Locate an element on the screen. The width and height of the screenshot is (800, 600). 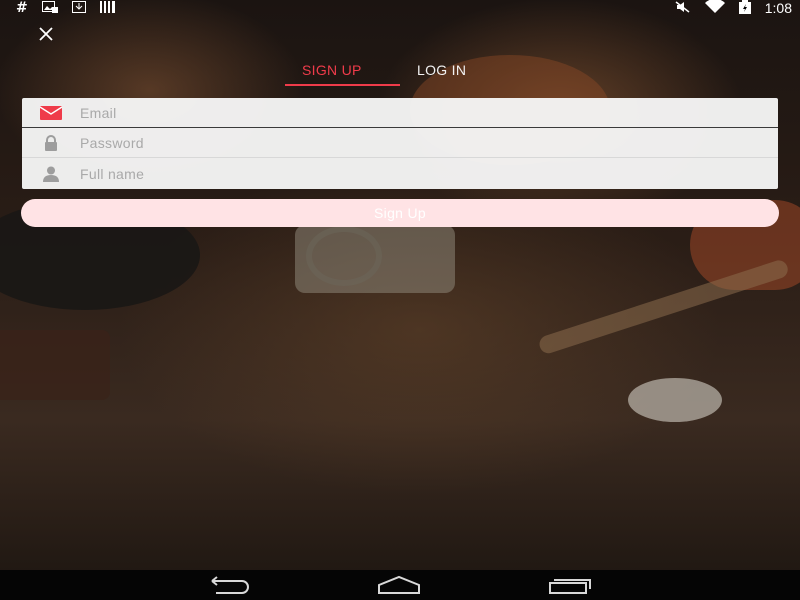
battery-icon is located at coordinates (744, 8).